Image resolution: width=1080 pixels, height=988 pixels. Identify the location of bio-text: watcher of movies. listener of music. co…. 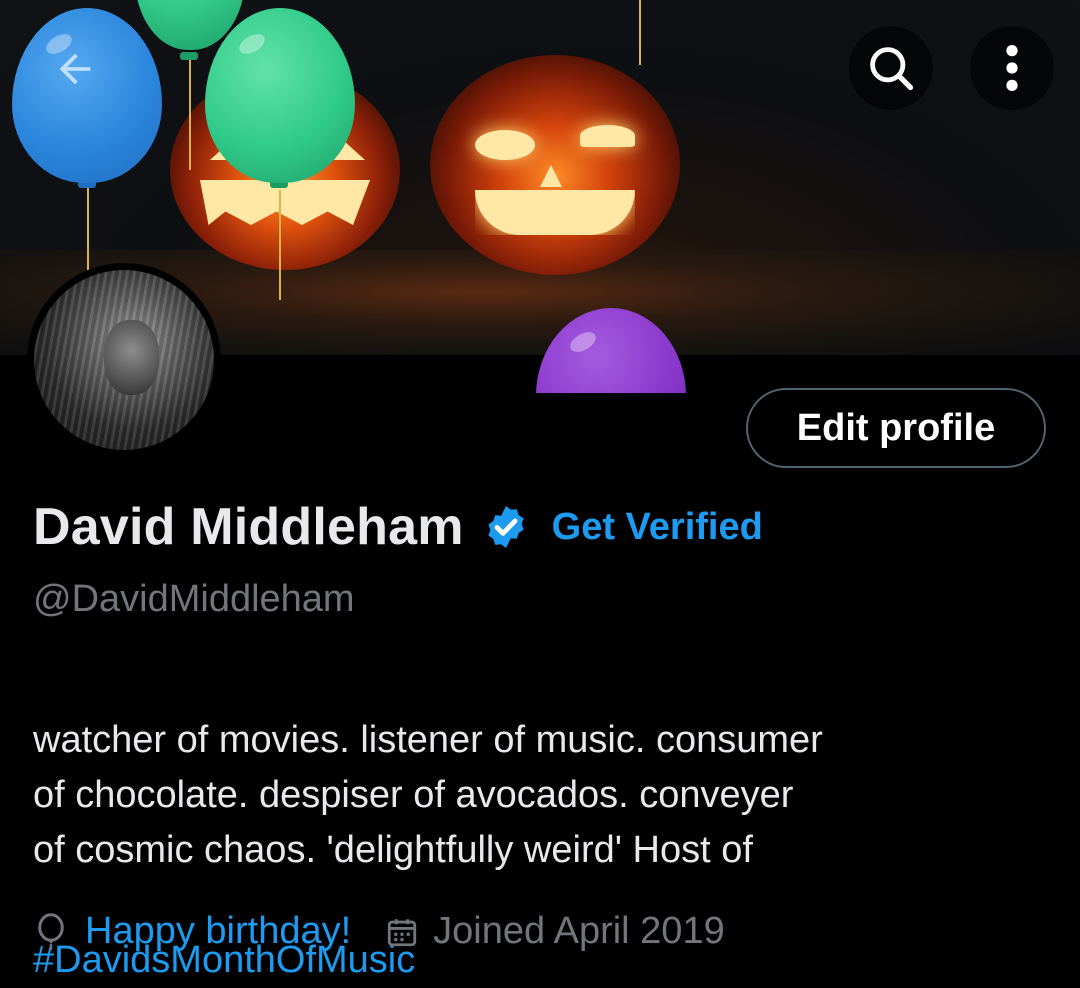
(428, 795).